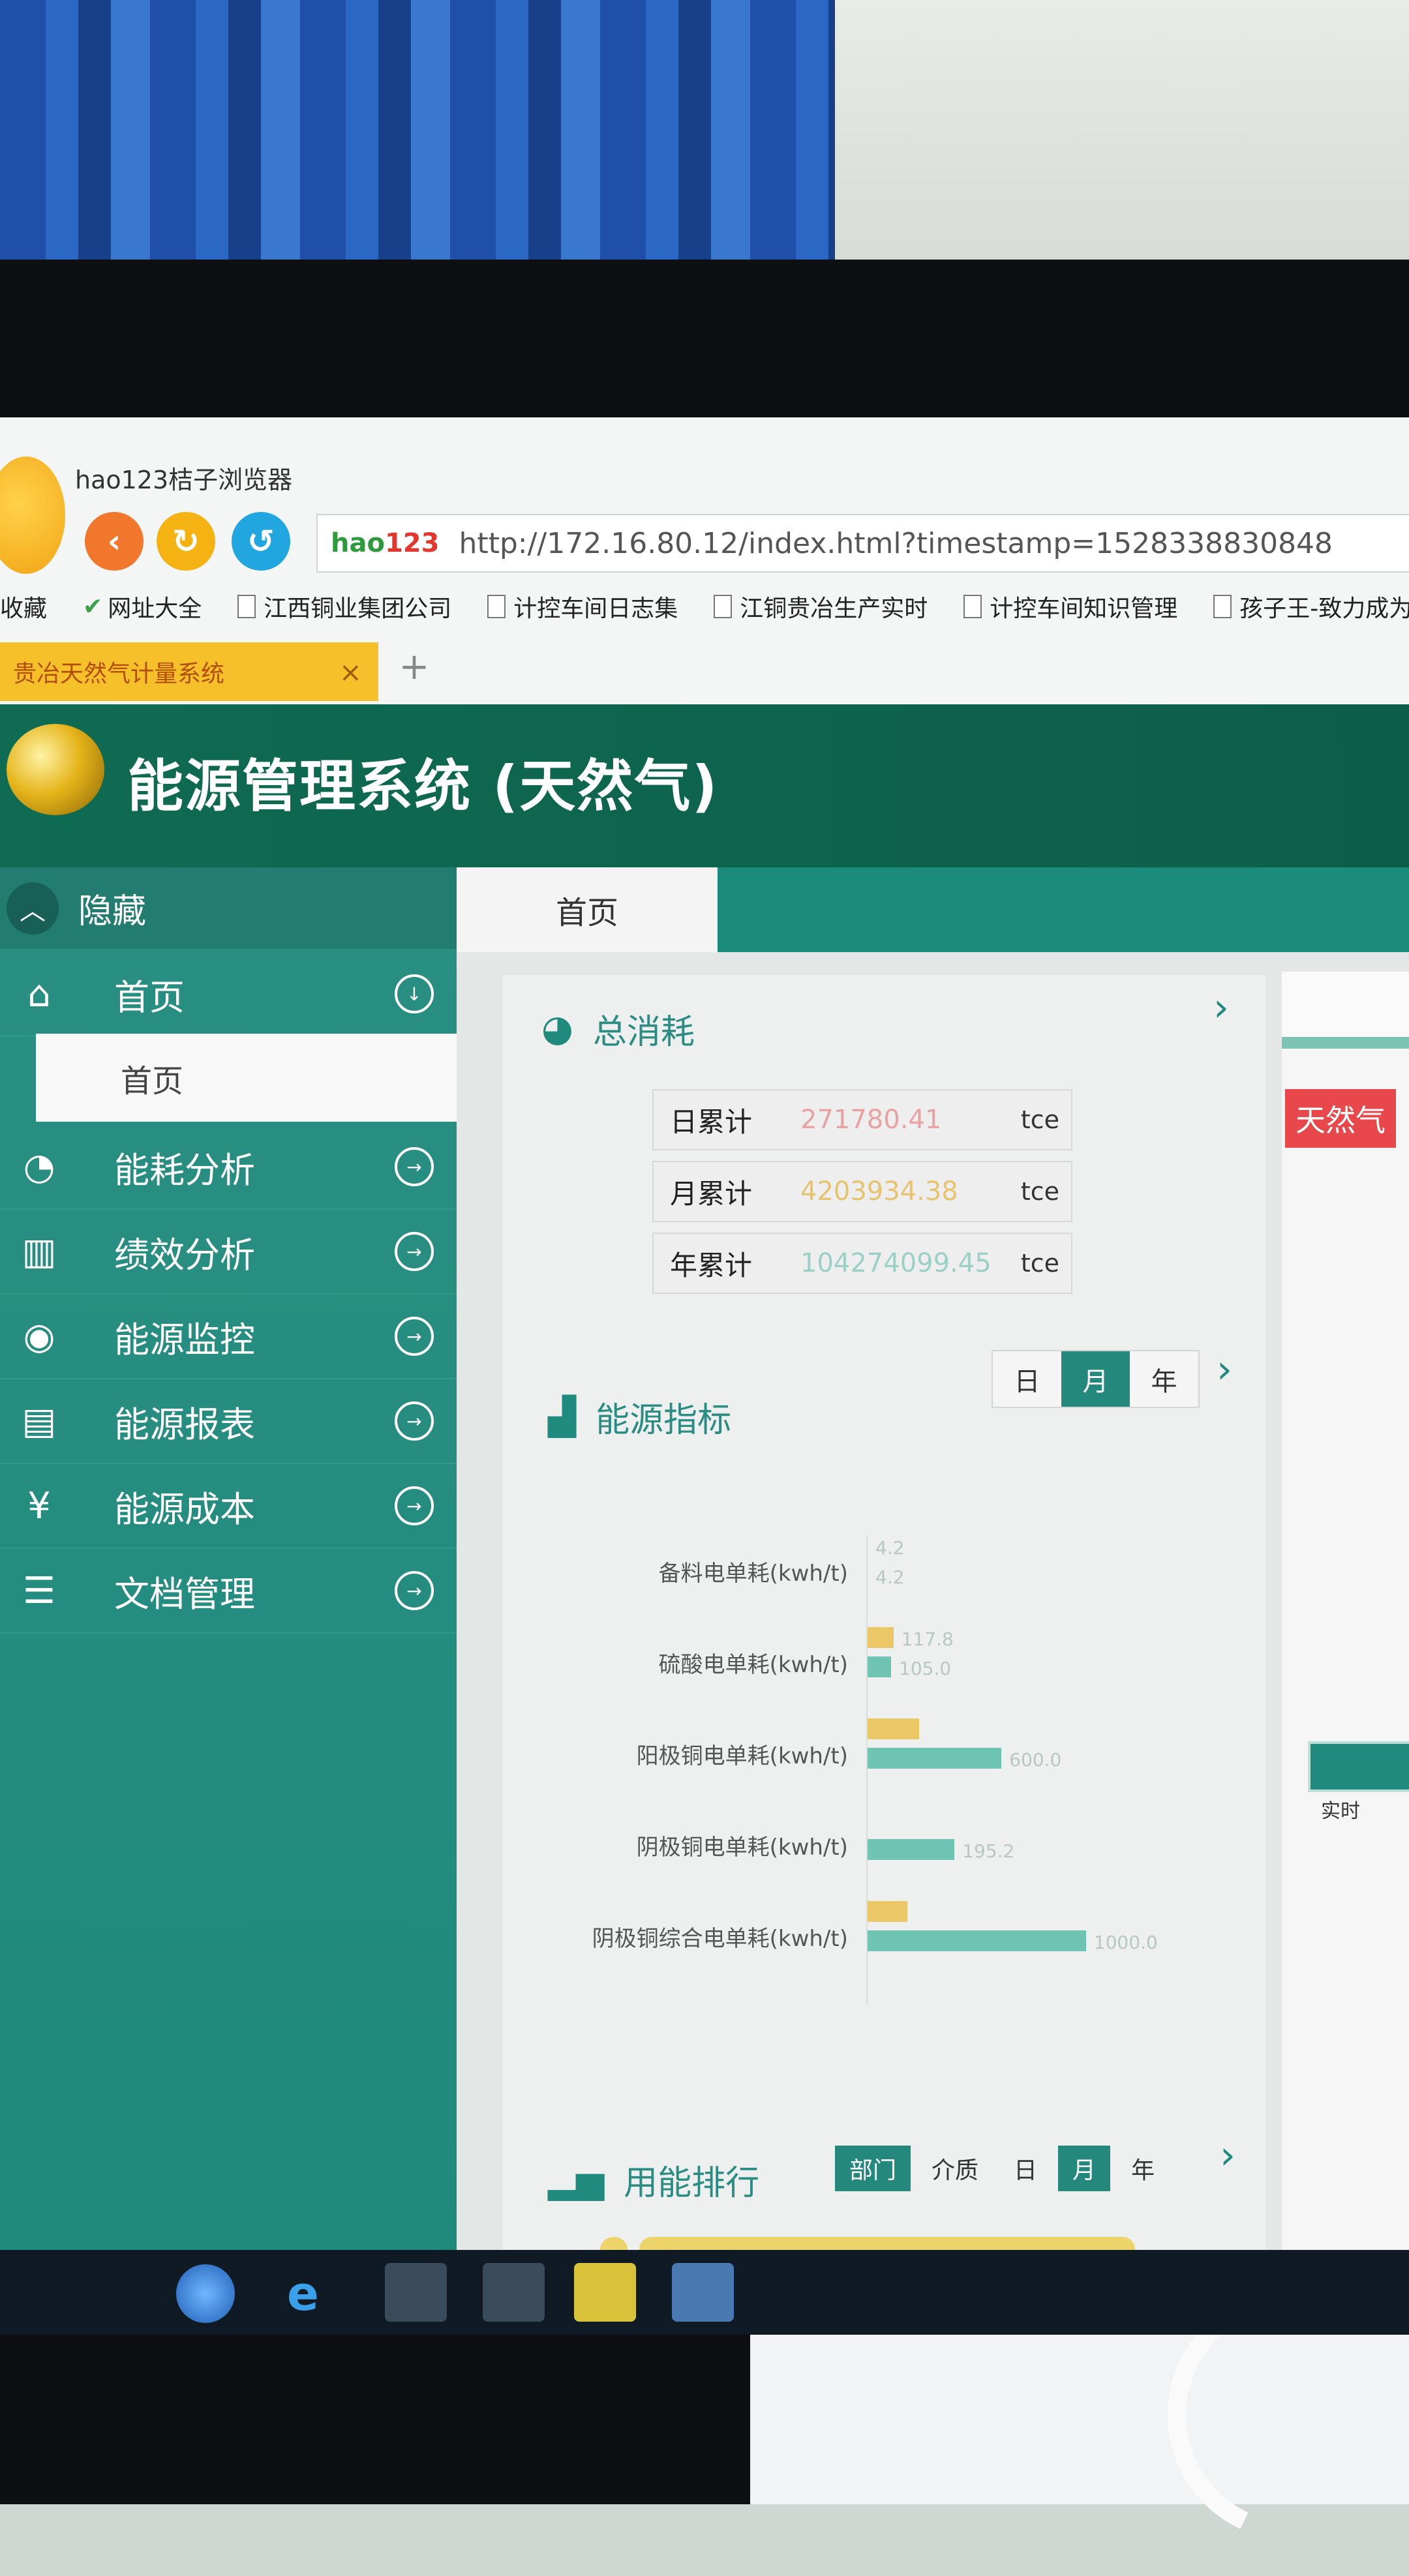 Image resolution: width=1409 pixels, height=2576 pixels. Describe the element at coordinates (184, 1594) in the screenshot. I see `sidebar-item-label: 文档管理` at that location.